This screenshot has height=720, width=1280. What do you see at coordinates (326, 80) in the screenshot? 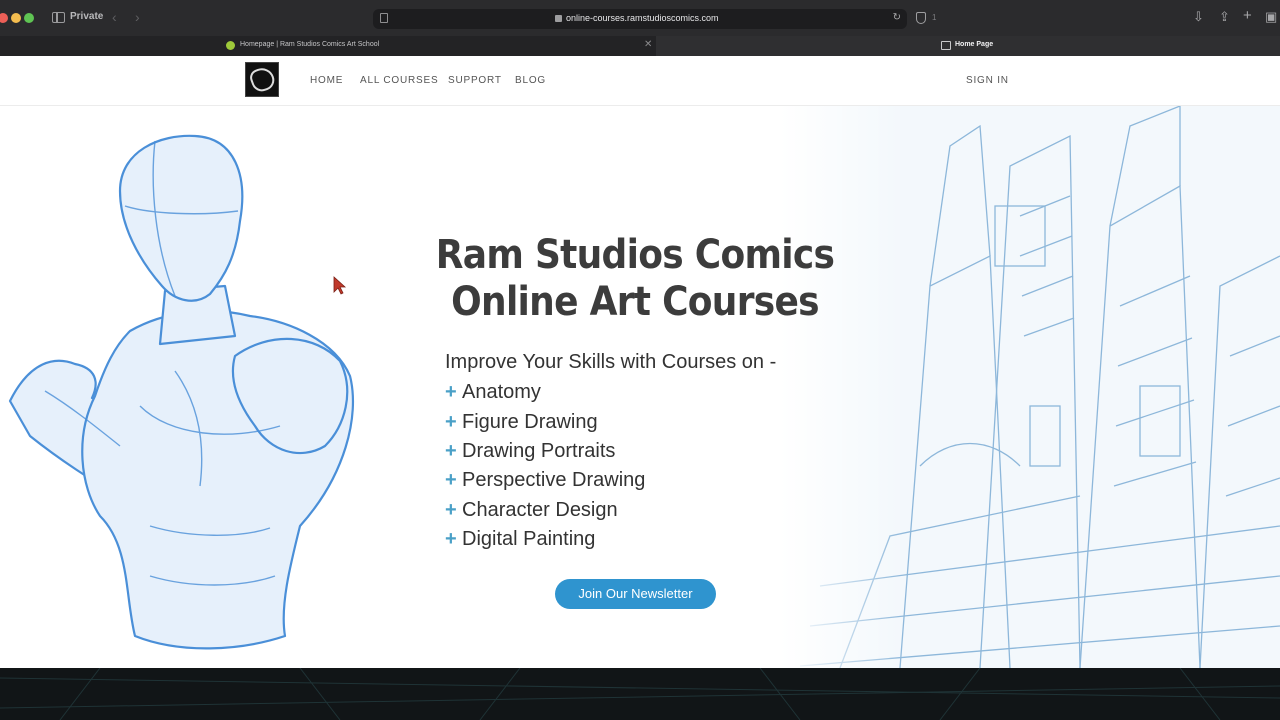
I see `nav-home: HOME` at bounding box center [326, 80].